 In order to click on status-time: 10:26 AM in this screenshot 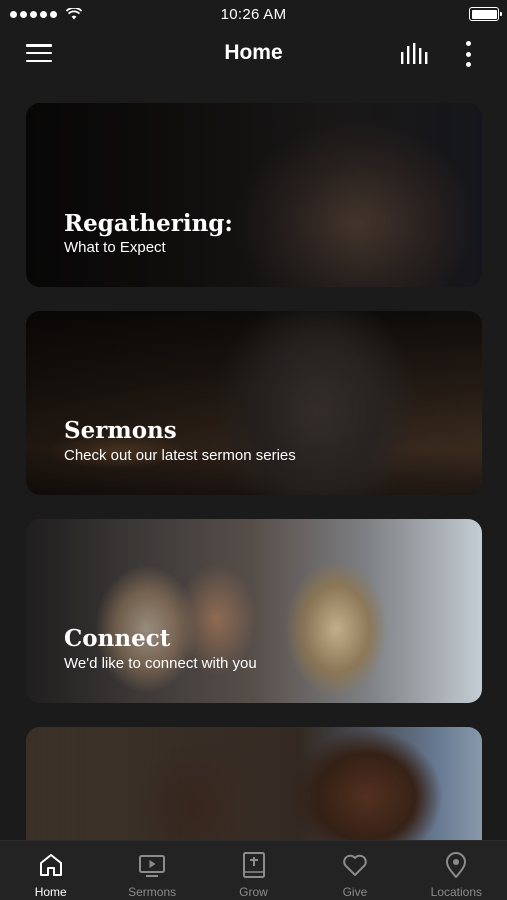, I will do `click(253, 14)`.